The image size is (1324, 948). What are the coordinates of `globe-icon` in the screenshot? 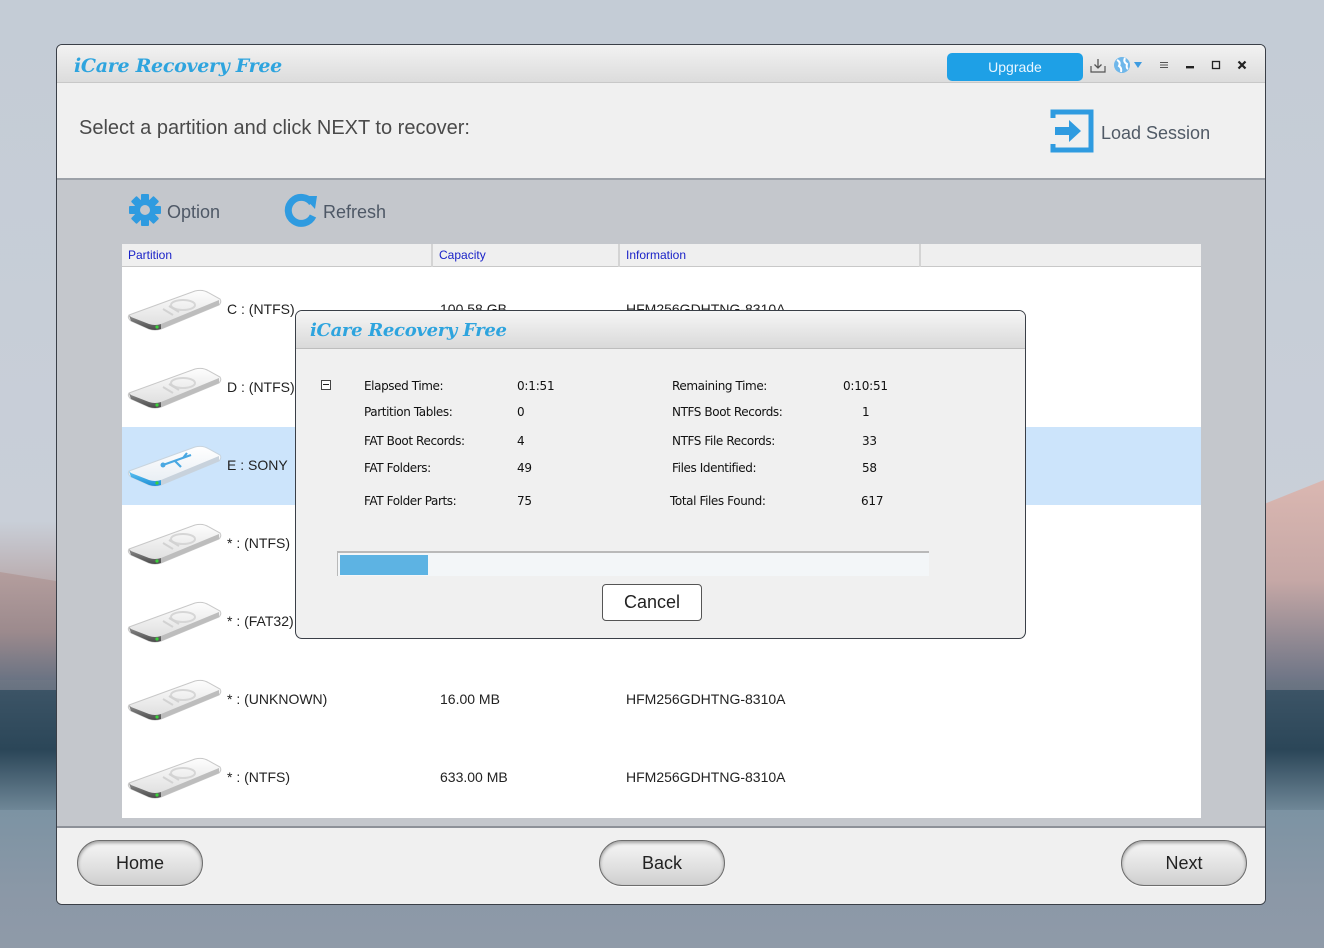 It's located at (1129, 65).